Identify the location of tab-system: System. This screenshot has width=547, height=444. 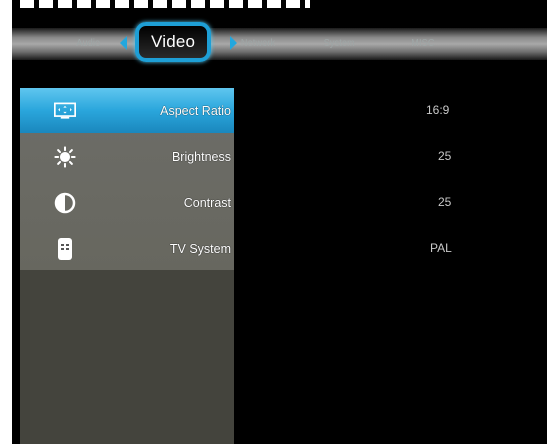
(339, 44).